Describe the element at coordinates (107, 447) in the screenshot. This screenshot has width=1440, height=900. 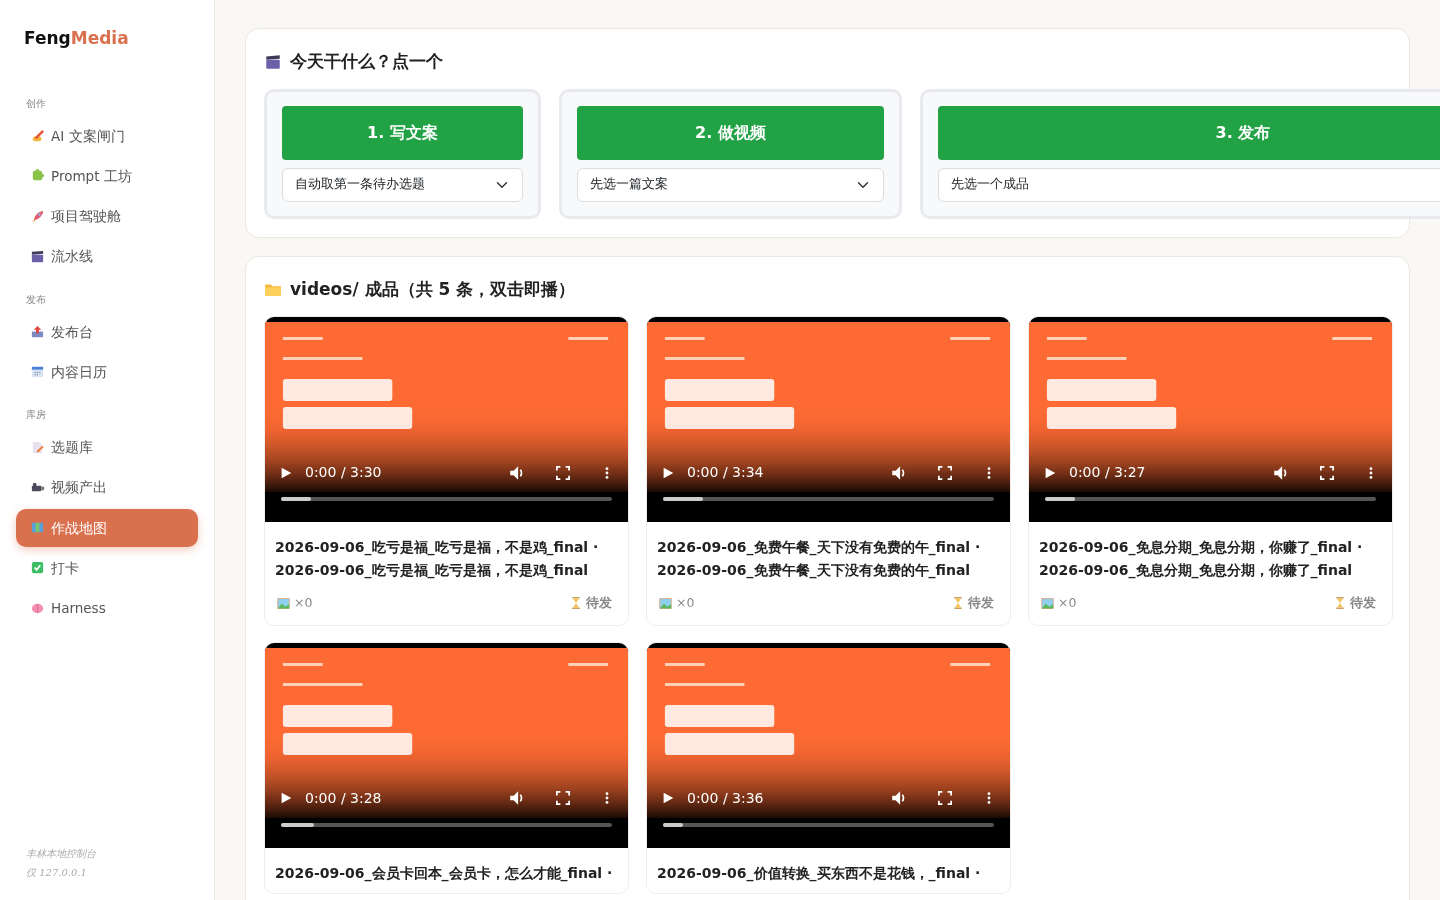
I see `nav-item: 选题库` at that location.